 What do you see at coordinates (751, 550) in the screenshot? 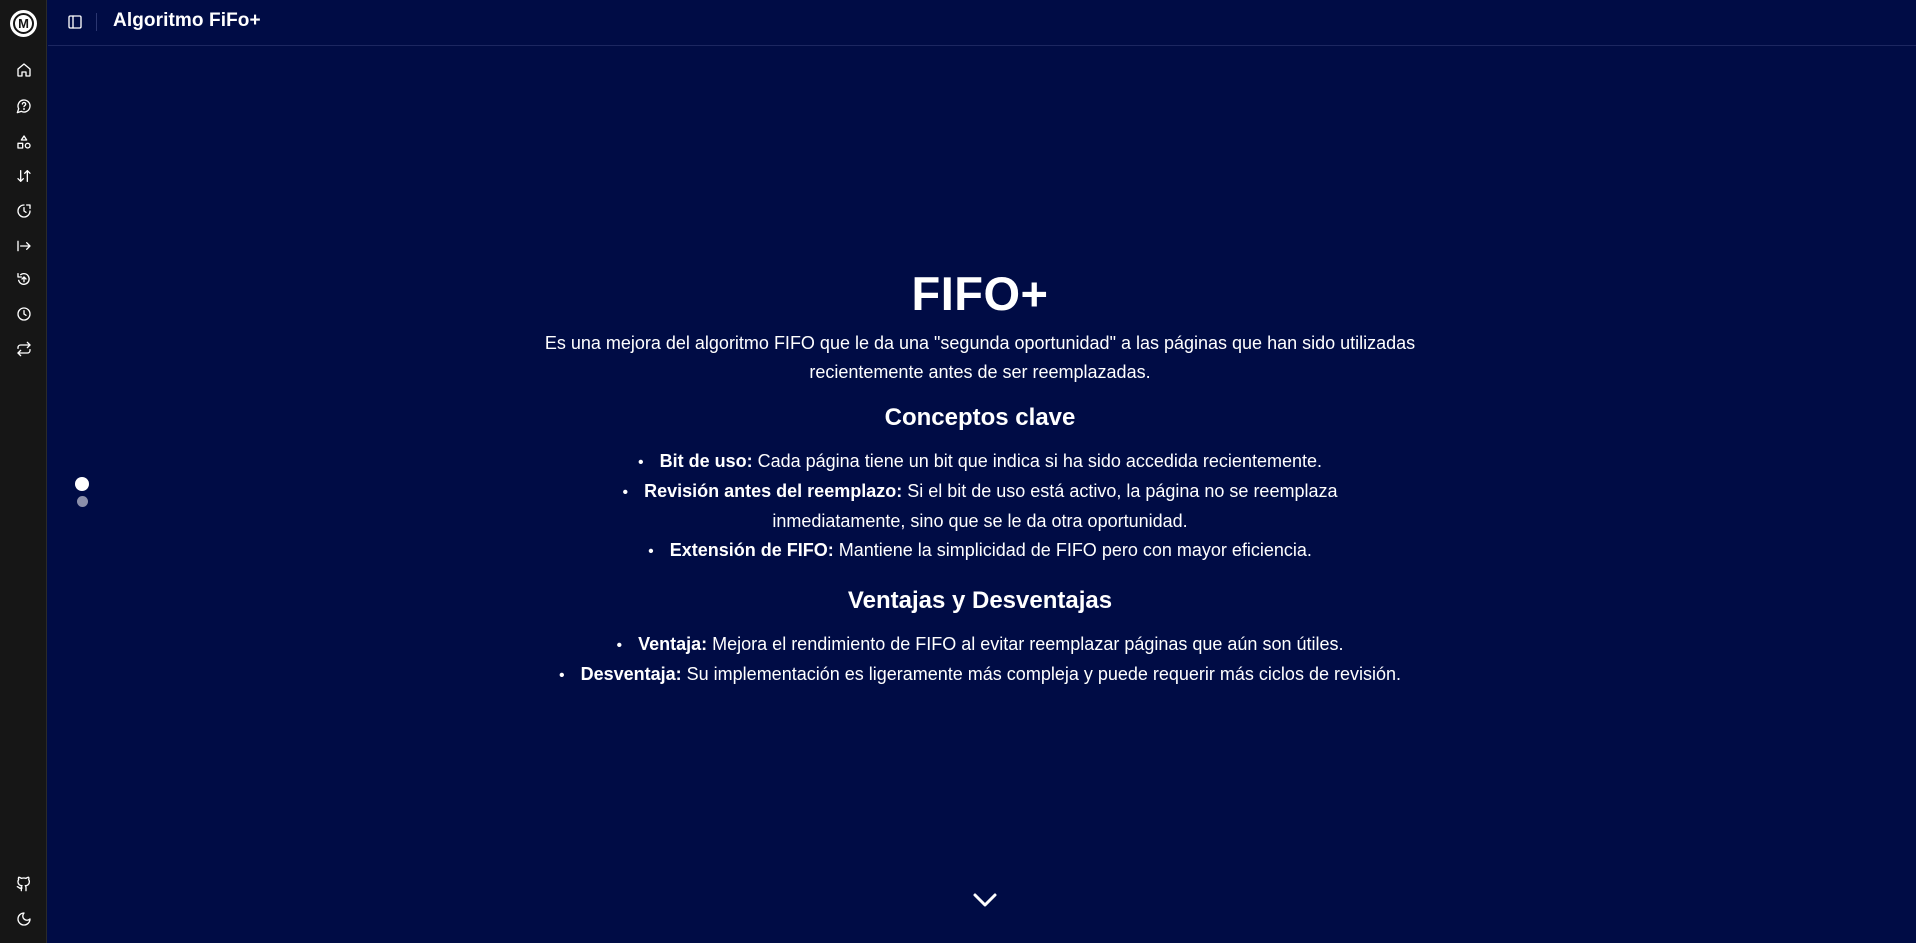
I see `list-item-term: Extensión de FIFO:` at bounding box center [751, 550].